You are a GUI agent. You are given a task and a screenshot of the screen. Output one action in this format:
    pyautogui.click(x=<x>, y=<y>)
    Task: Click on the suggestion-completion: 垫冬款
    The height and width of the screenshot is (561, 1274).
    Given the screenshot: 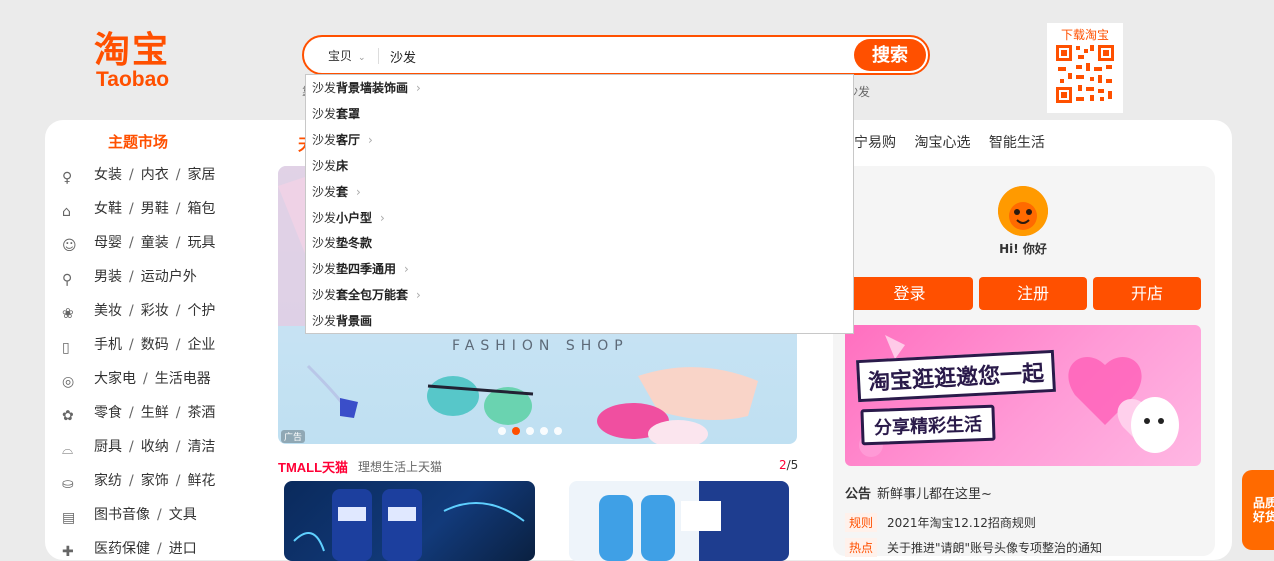 What is the action you would take?
    pyautogui.click(x=354, y=243)
    